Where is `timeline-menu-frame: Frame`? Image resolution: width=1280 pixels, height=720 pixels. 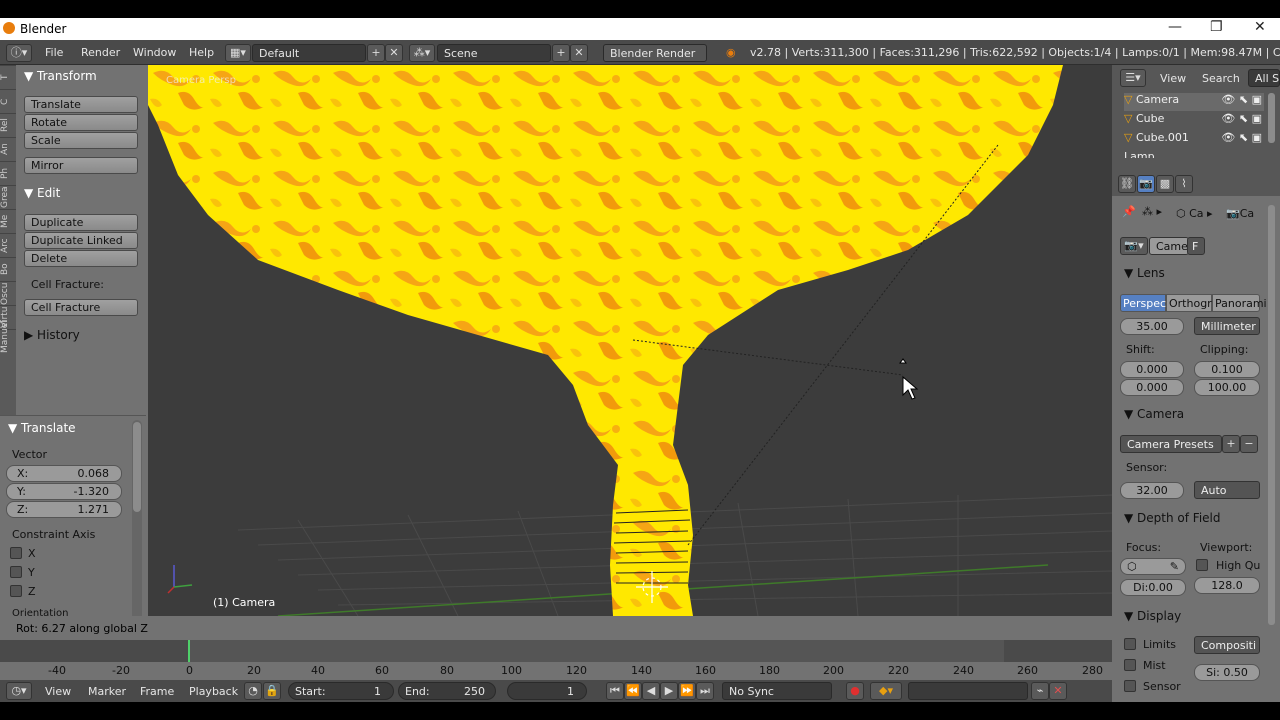
timeline-menu-frame: Frame is located at coordinates (157, 691).